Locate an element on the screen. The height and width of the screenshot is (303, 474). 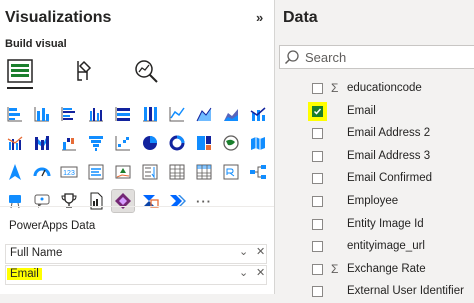
field-name: Email is located at coordinates (361, 110).